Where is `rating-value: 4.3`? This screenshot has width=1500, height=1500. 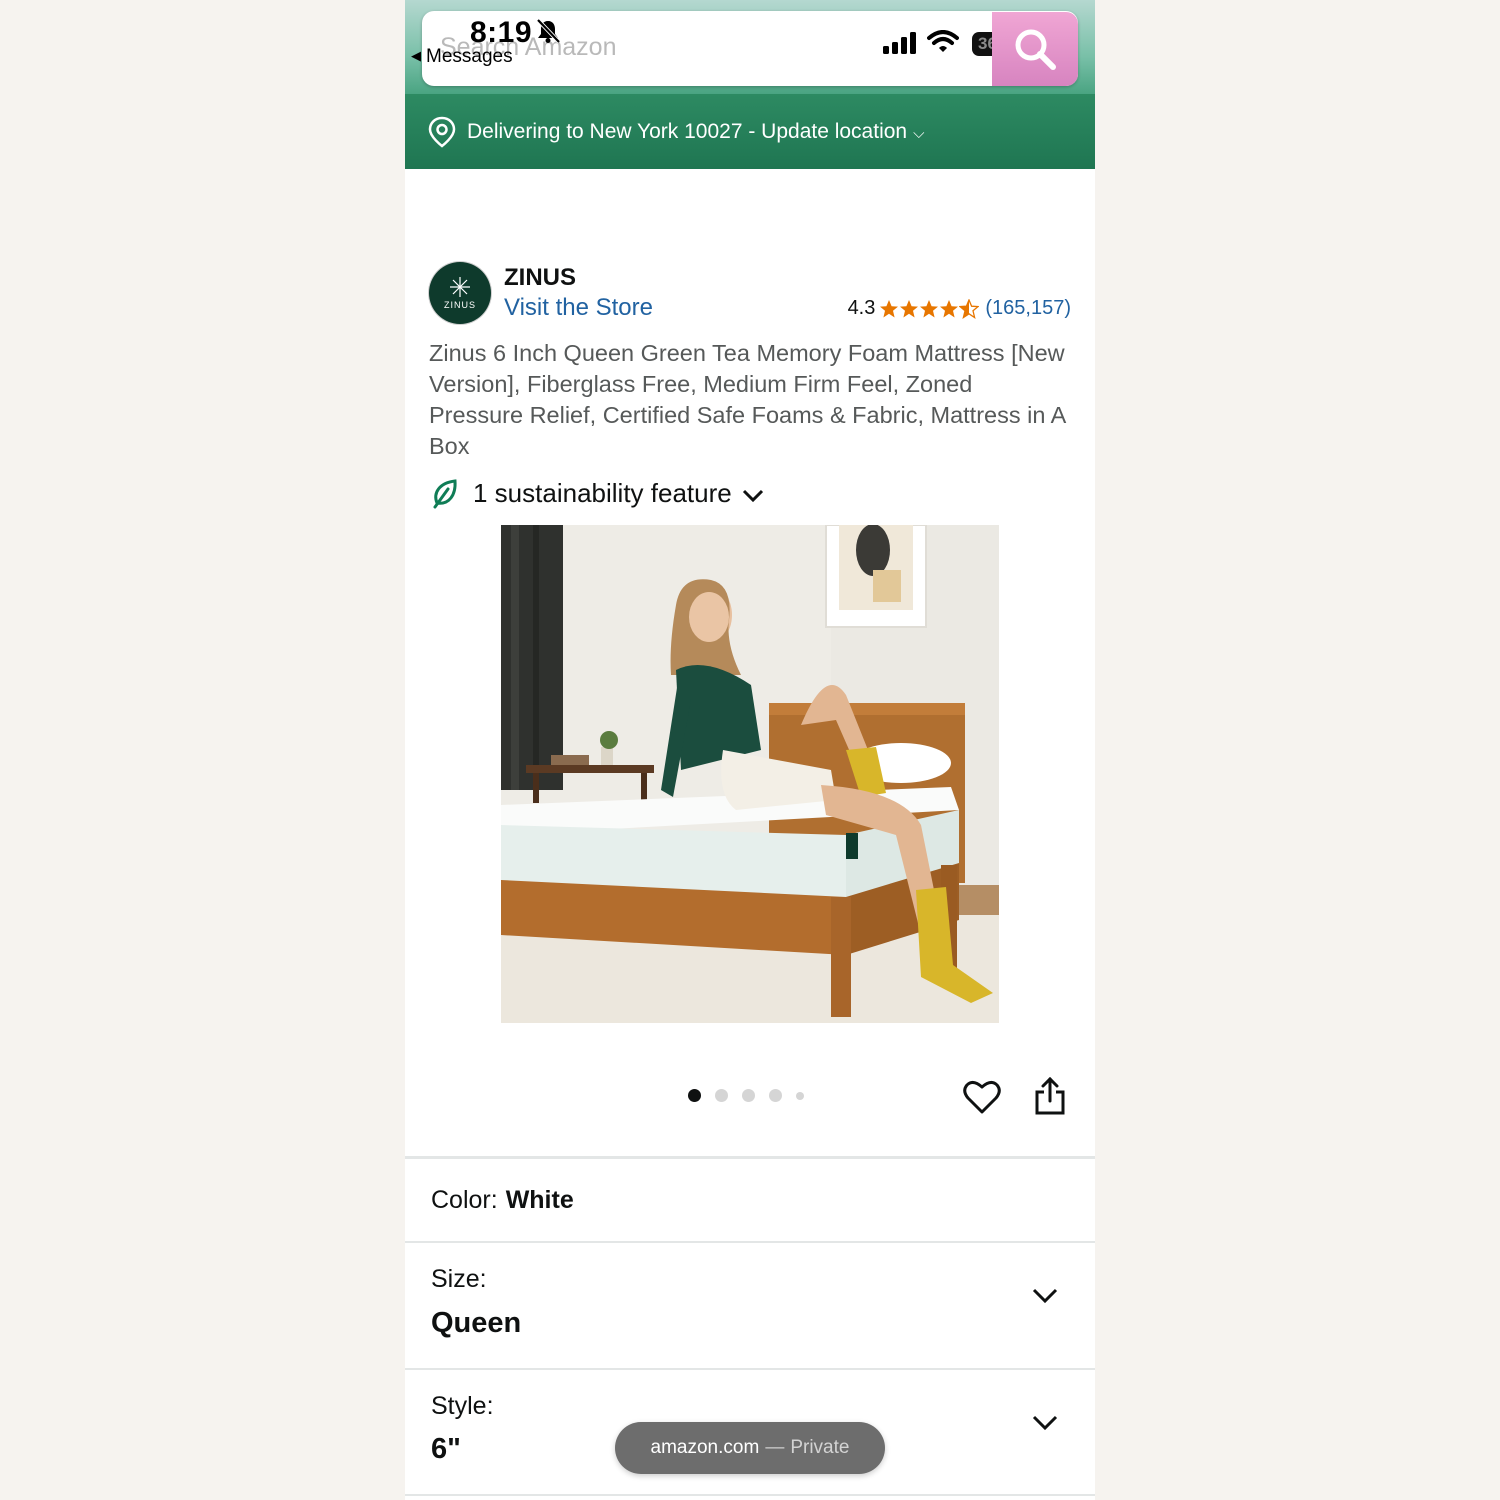 rating-value: 4.3 is located at coordinates (861, 308).